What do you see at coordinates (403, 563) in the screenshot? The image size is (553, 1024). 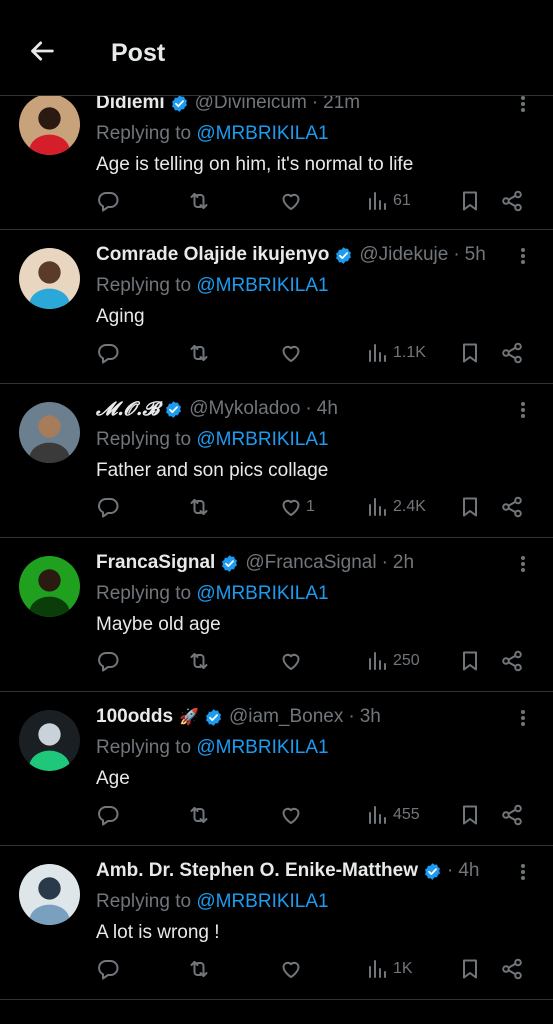 I see `timestamp: 2h` at bounding box center [403, 563].